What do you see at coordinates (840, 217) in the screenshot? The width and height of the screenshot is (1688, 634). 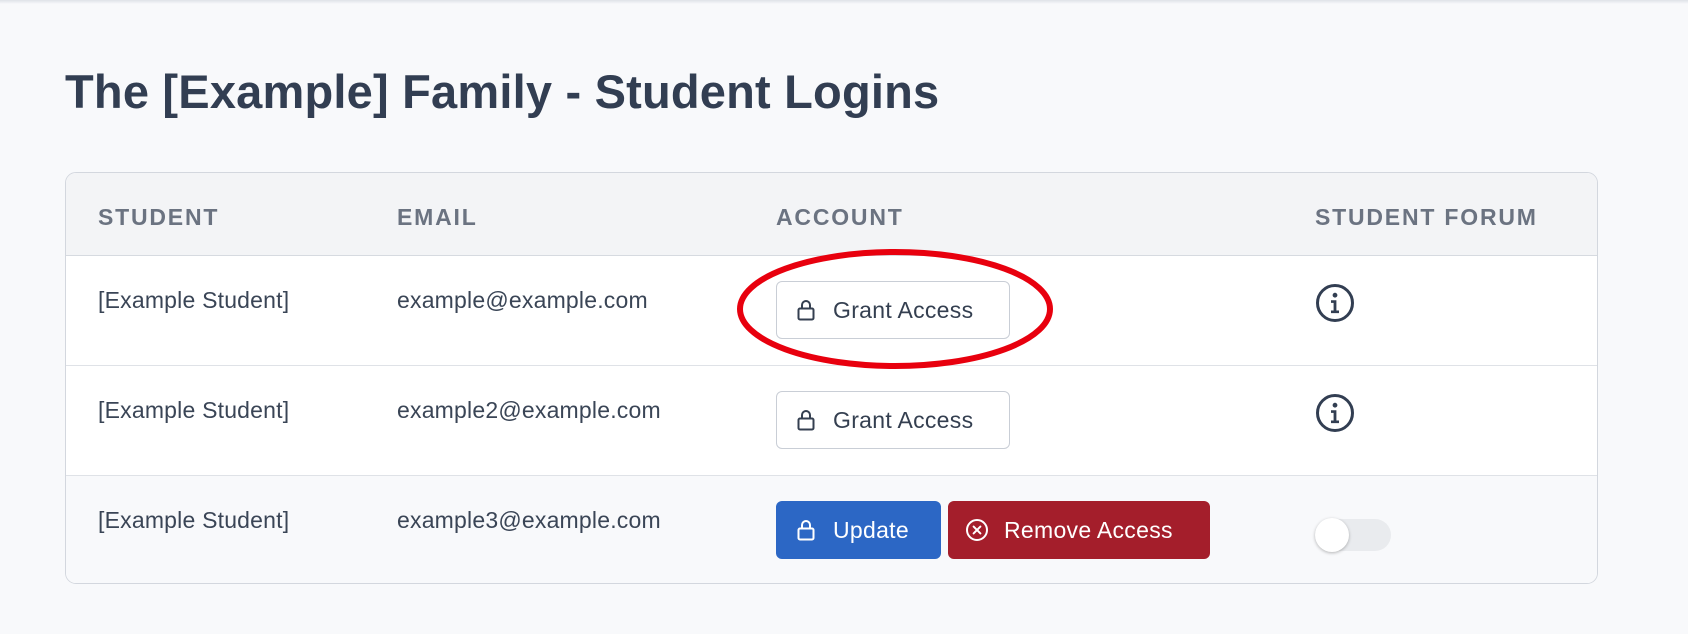 I see `header-account: ACCOUNT` at bounding box center [840, 217].